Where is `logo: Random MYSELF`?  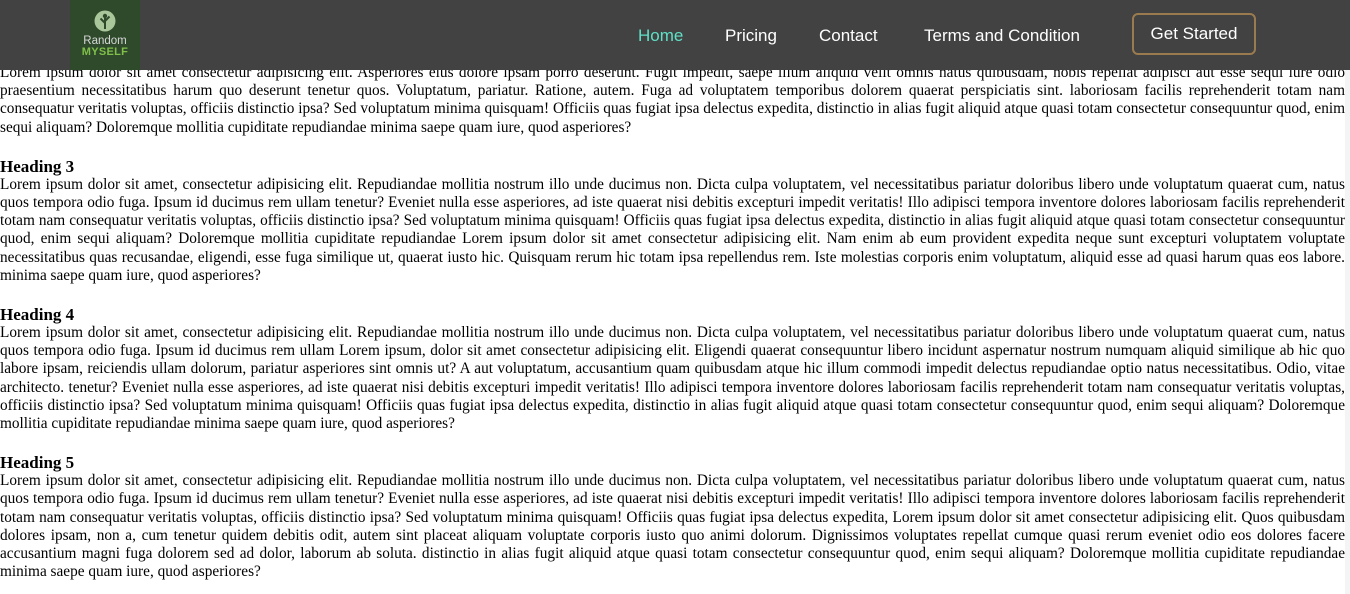 logo: Random MYSELF is located at coordinates (105, 35).